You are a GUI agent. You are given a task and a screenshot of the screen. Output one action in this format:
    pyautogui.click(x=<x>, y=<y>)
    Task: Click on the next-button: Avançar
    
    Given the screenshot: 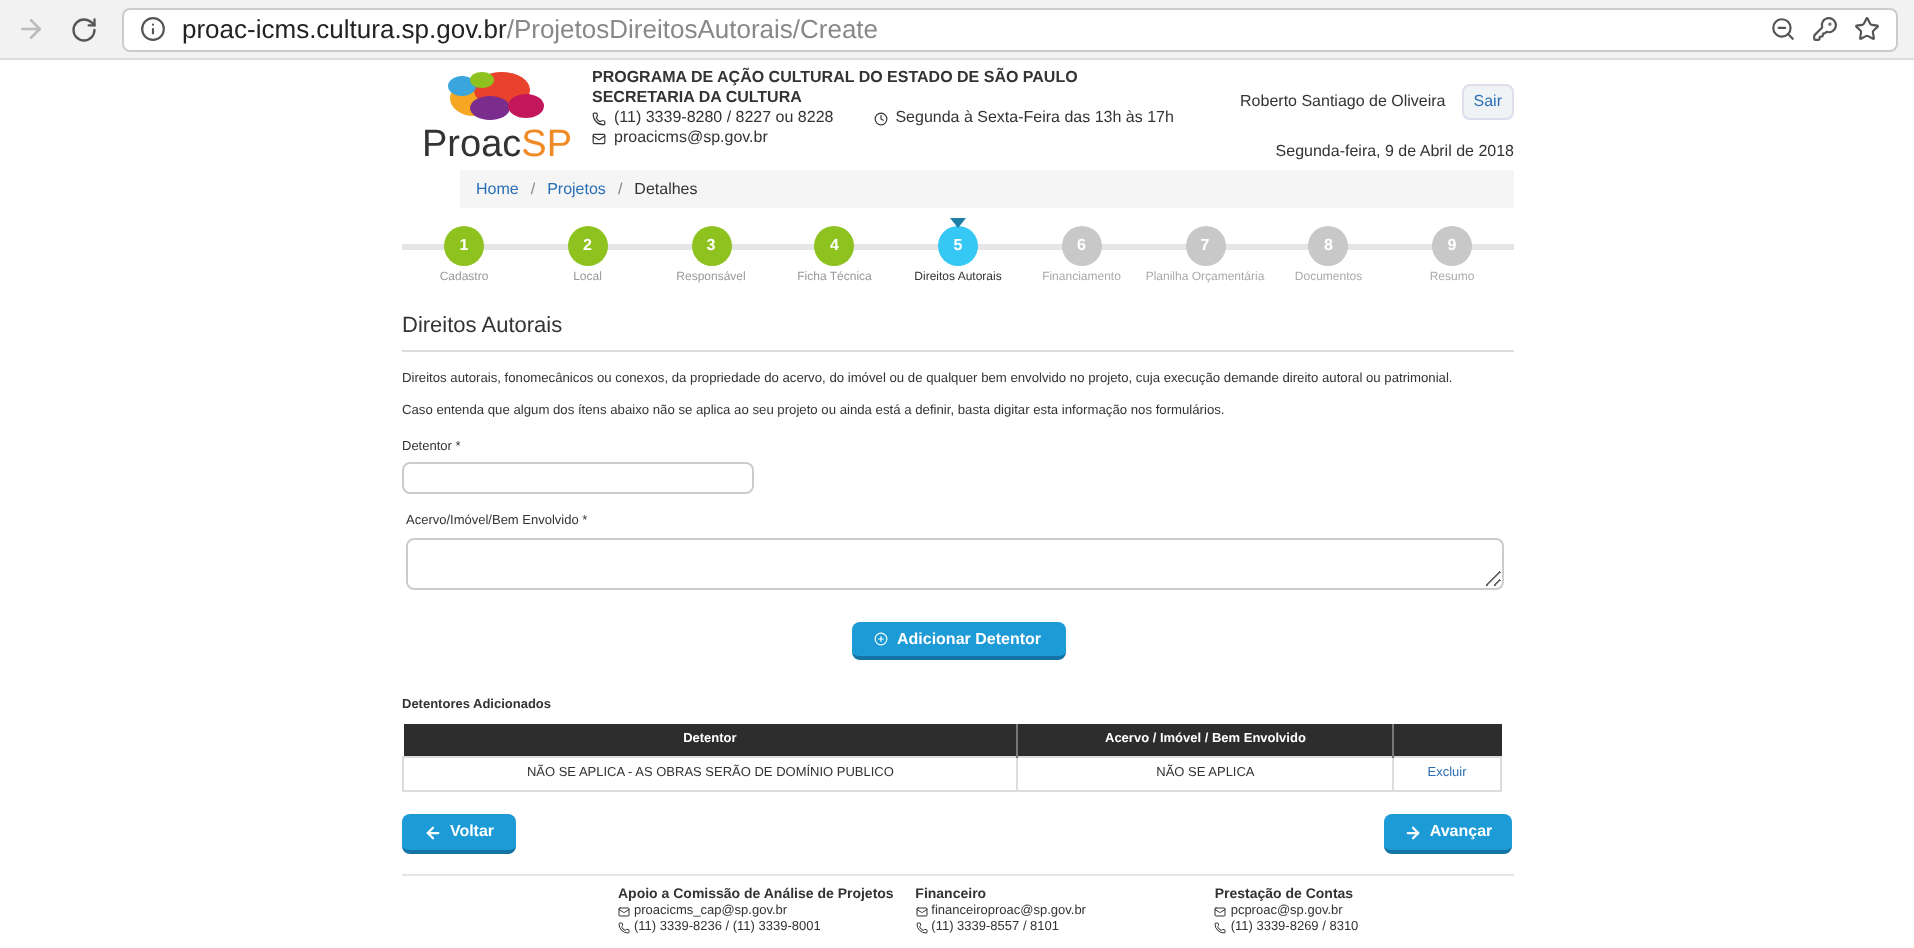 What is the action you would take?
    pyautogui.click(x=1448, y=834)
    